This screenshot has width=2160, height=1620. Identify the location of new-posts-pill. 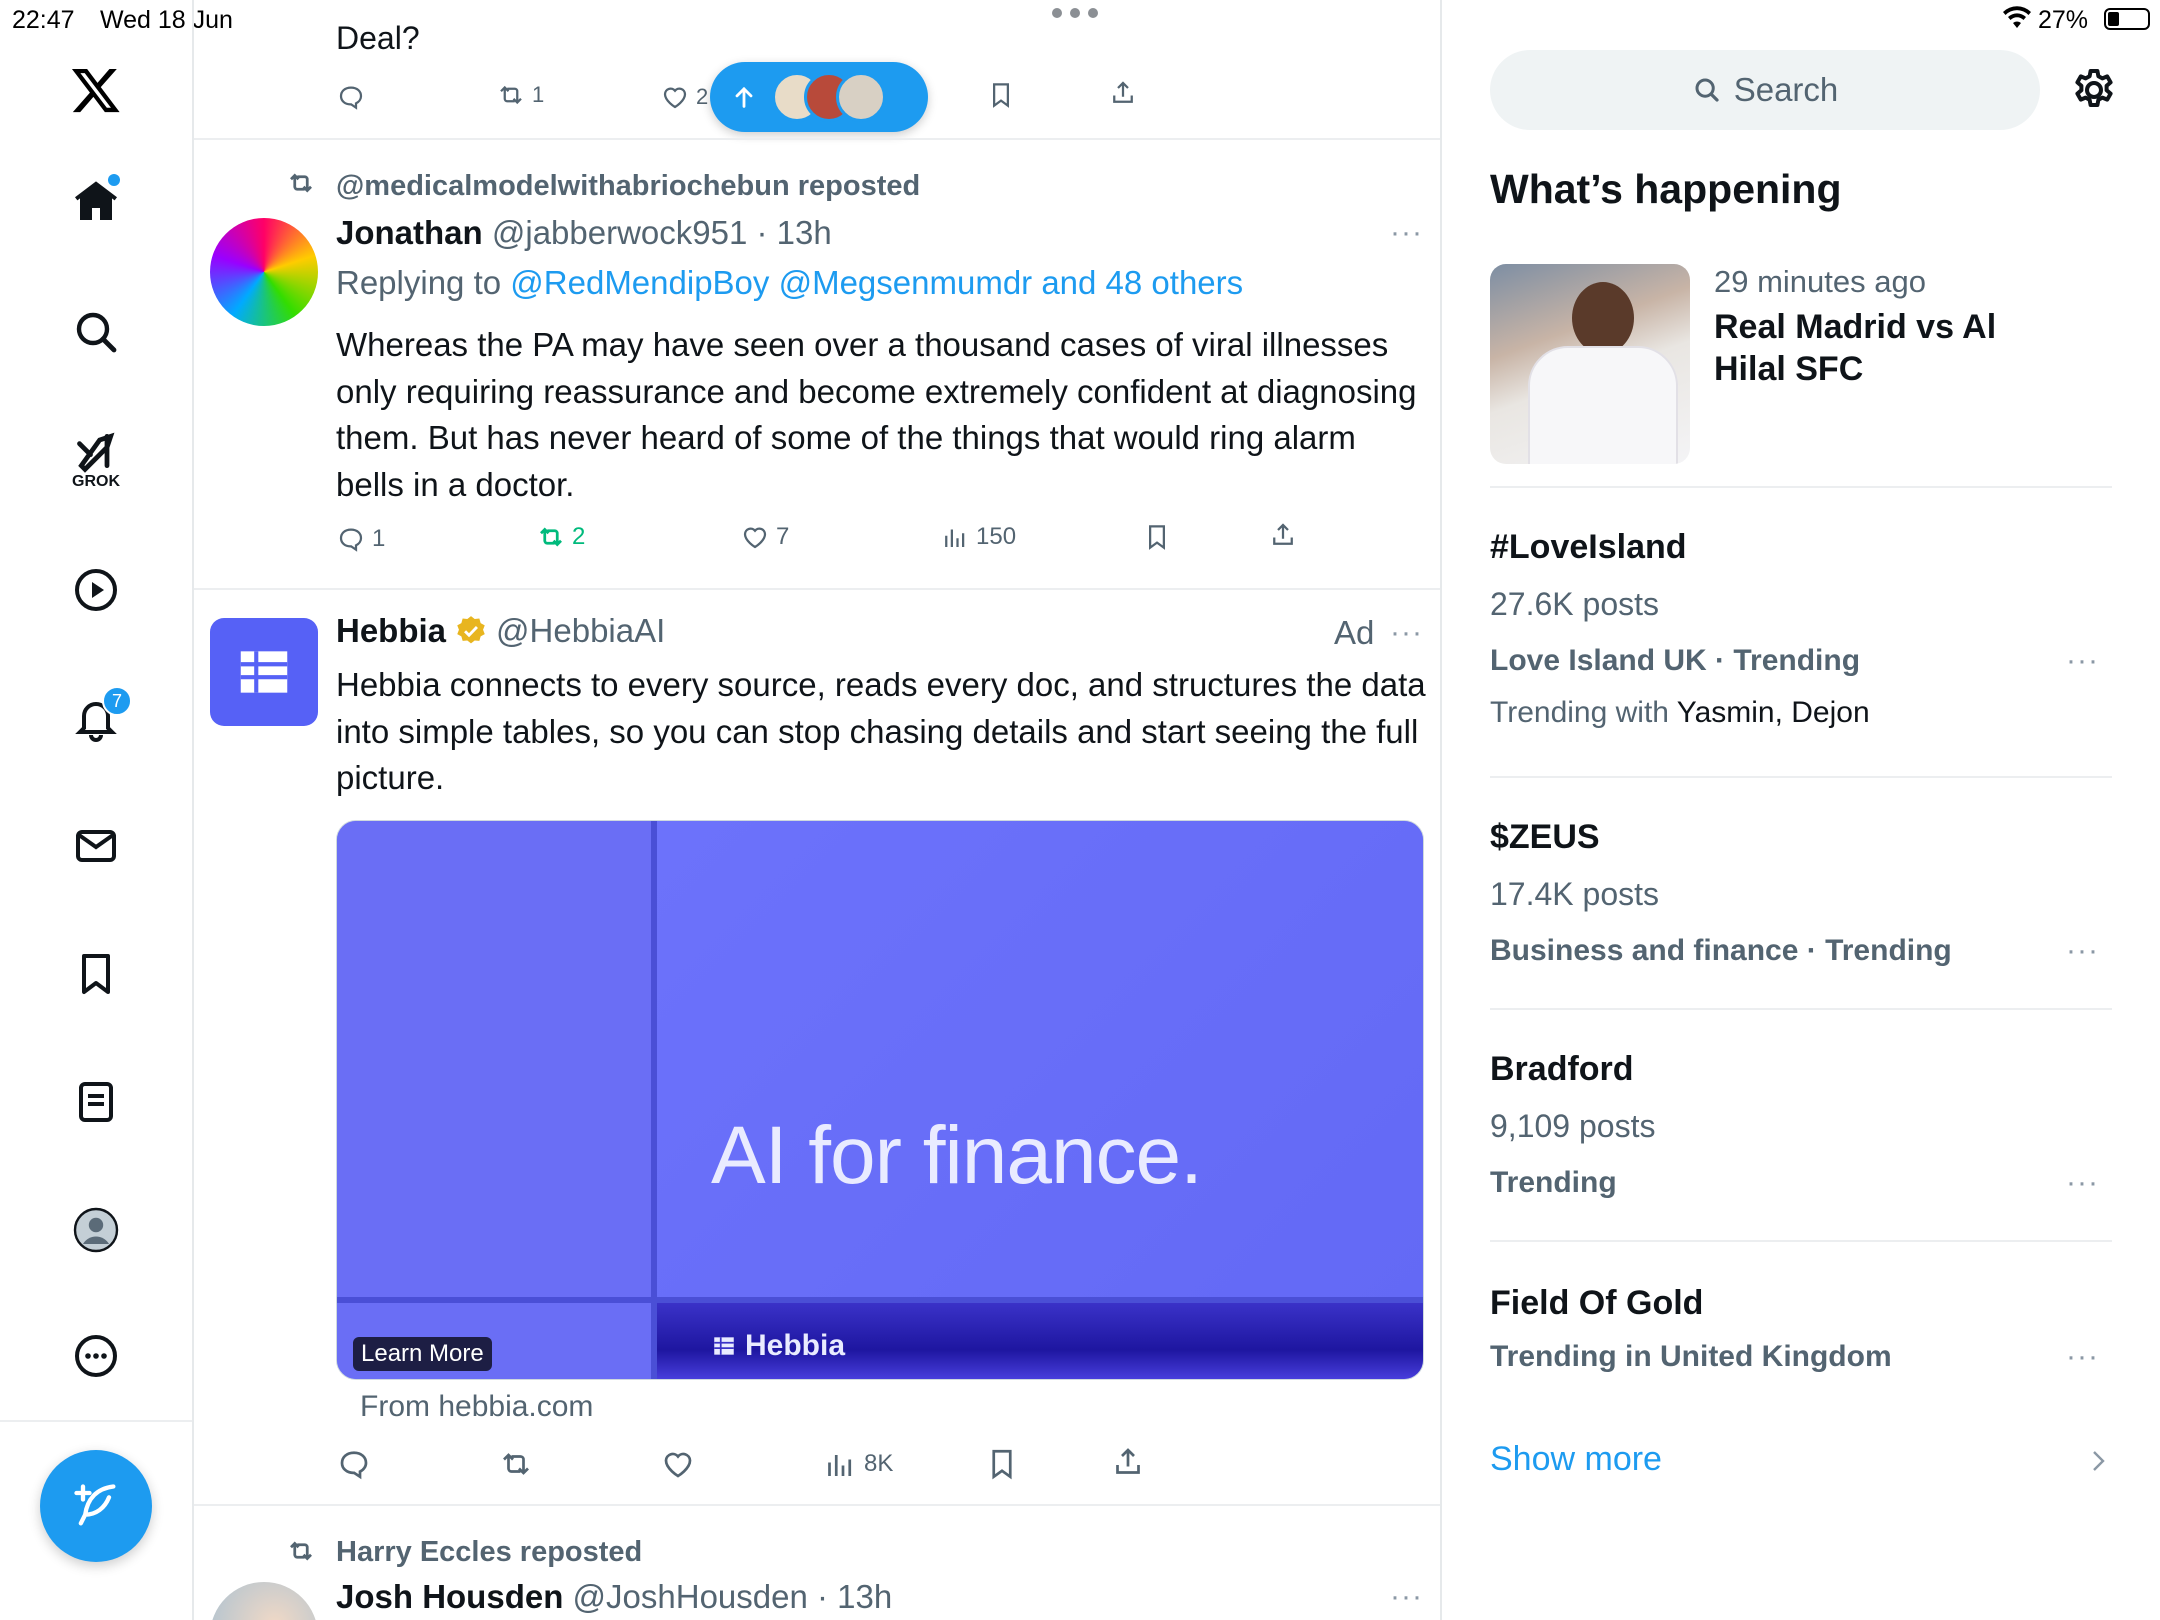
(819, 97).